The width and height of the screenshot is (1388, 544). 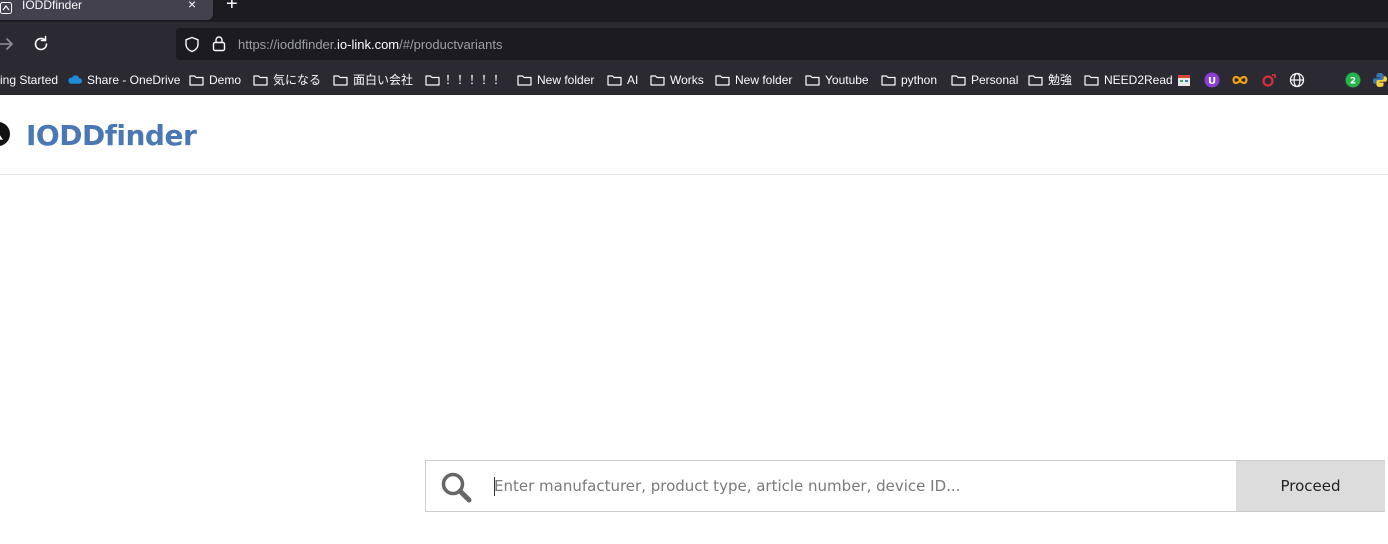 I want to click on bookmark-label: NEED2Read, so click(x=1138, y=80).